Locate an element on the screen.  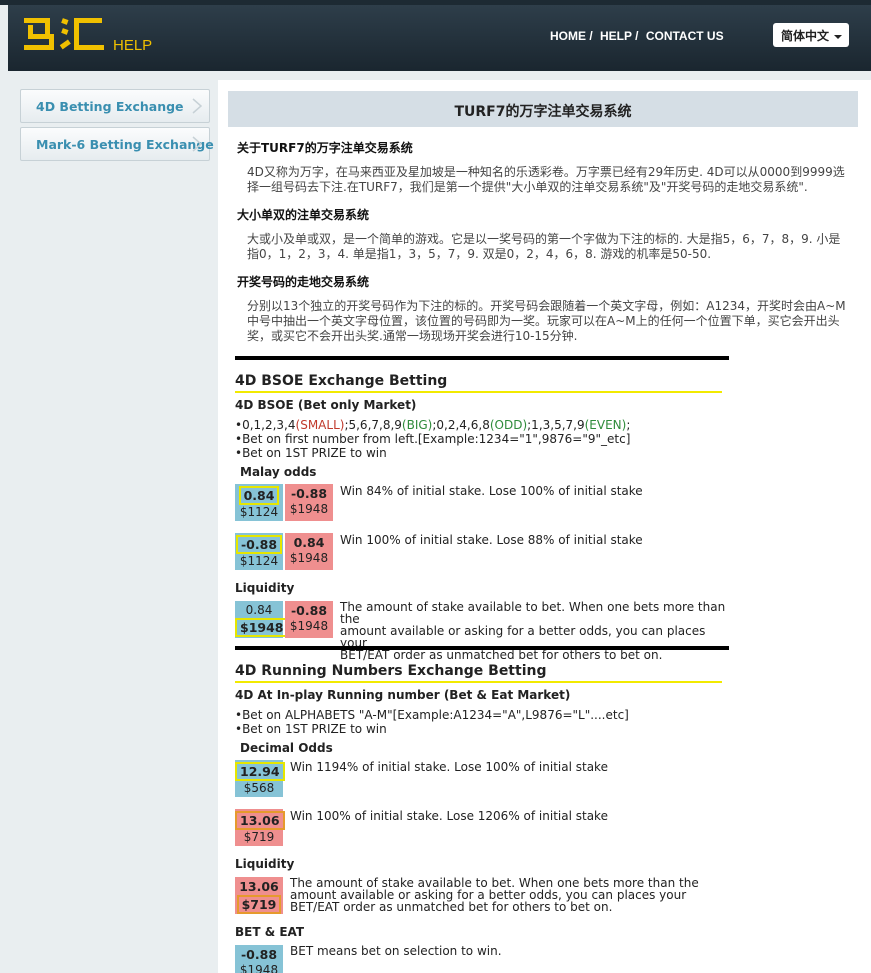
bsoe-title: 4D BSOE Exchange Betting is located at coordinates (478, 383).